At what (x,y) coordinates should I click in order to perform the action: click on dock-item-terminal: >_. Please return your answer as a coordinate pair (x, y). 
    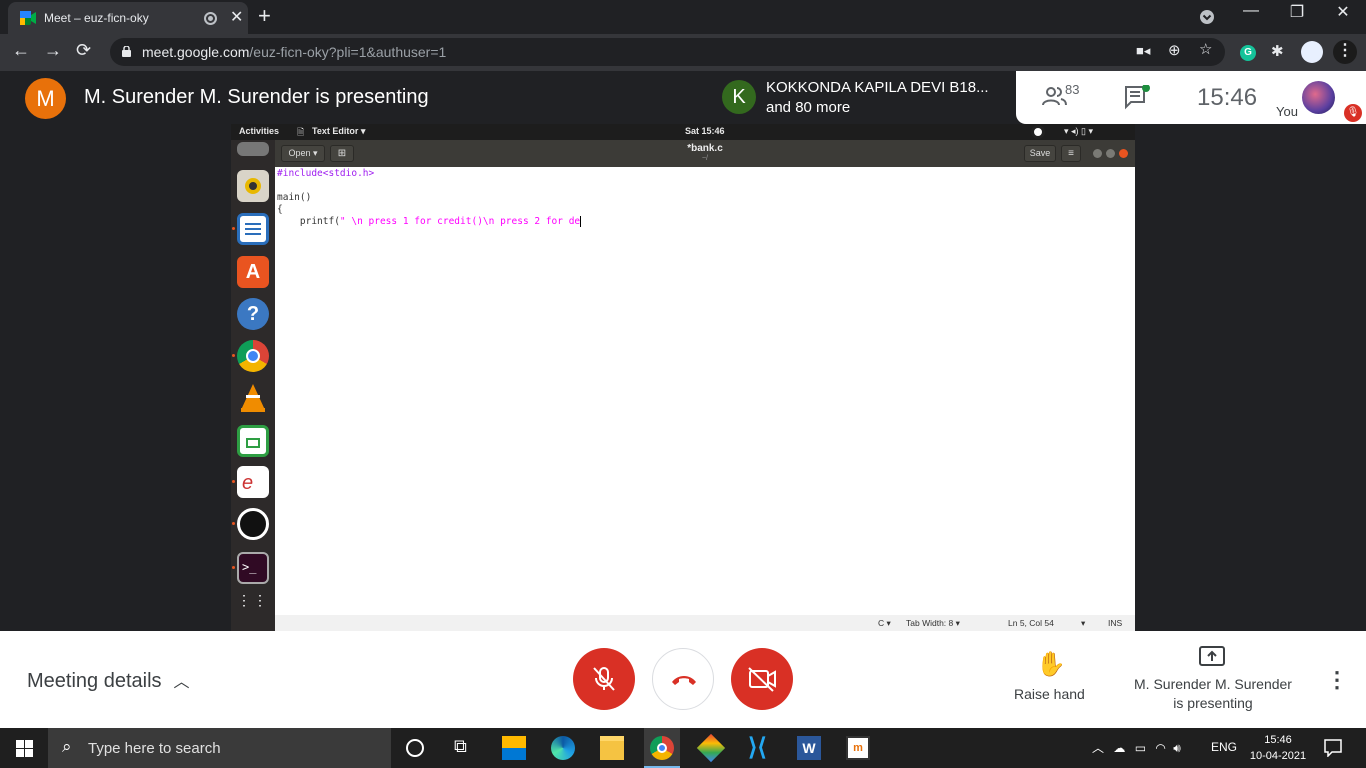
    Looking at the image, I should click on (253, 568).